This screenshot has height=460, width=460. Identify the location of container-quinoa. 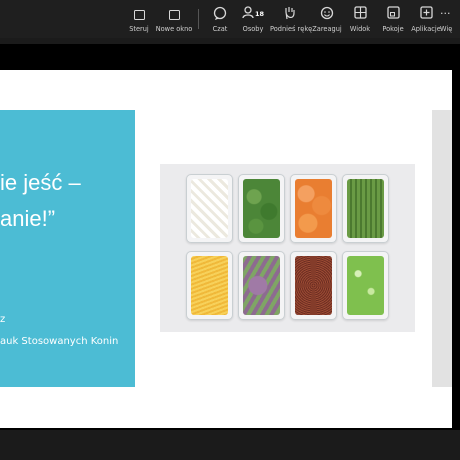
(313, 285).